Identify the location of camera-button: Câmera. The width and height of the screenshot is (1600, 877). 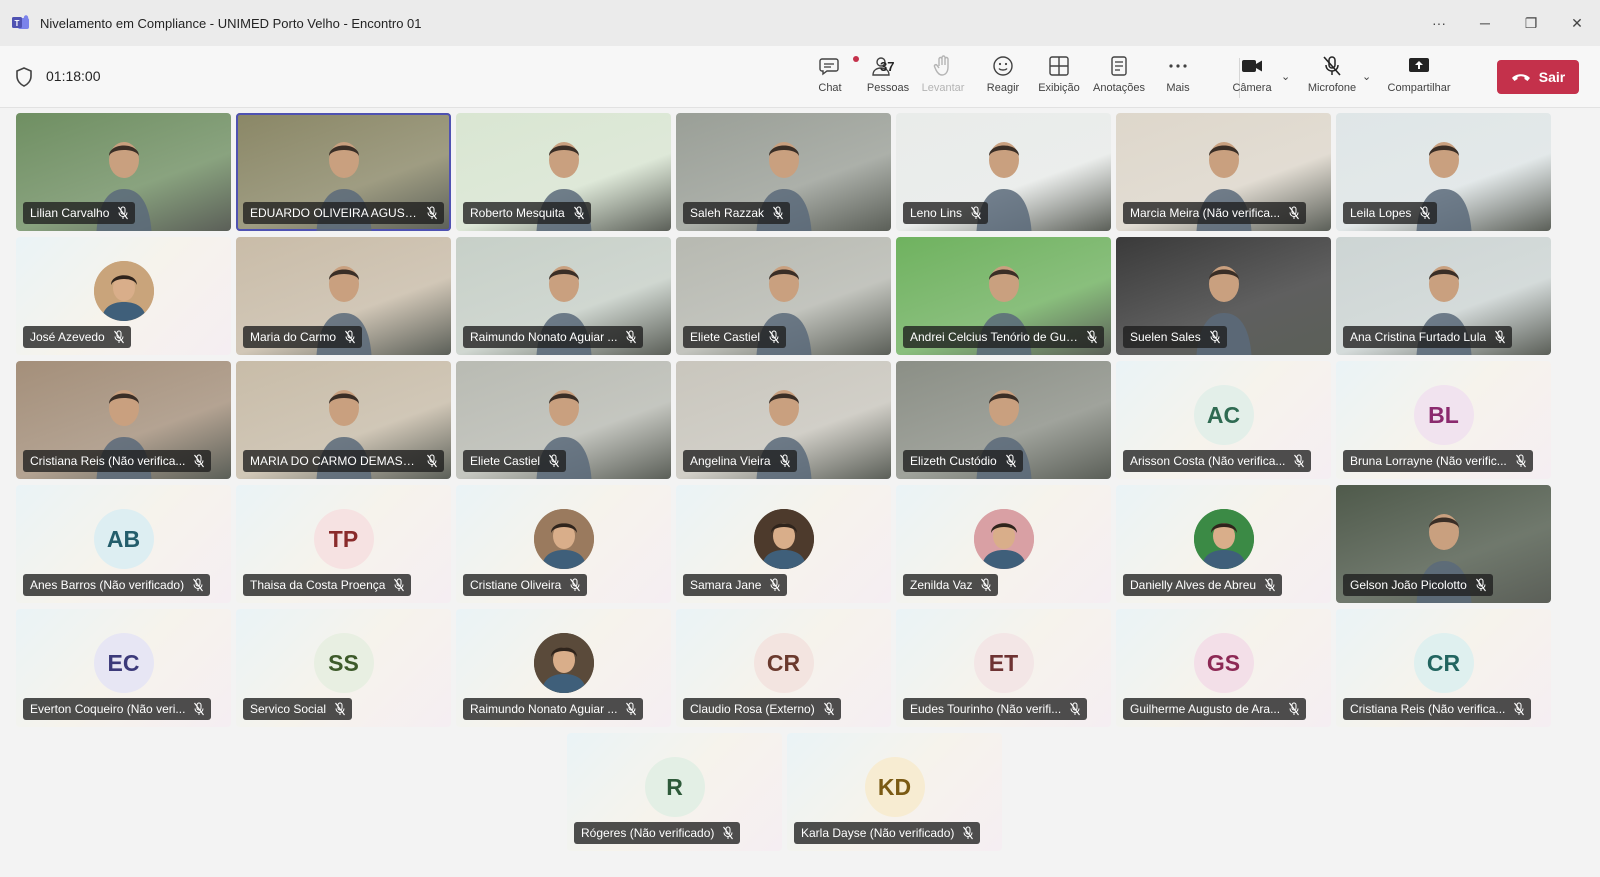
(1252, 78).